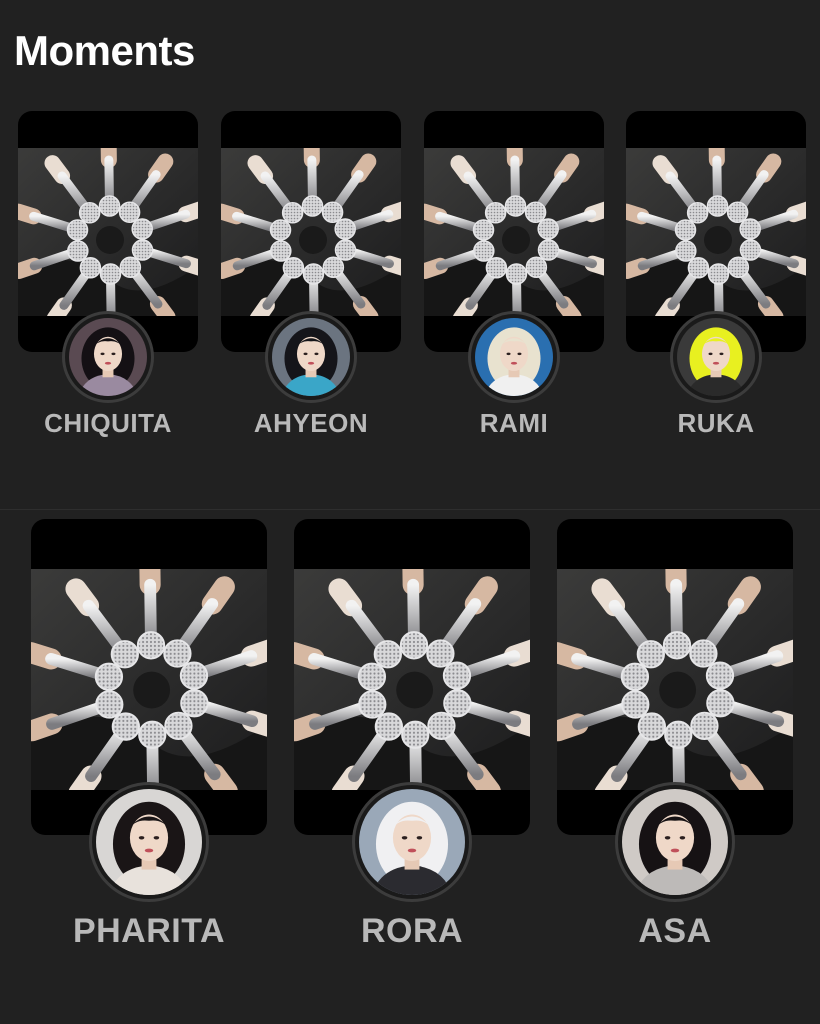 The image size is (820, 1024). I want to click on moment-asa: ASA, so click(675, 739).